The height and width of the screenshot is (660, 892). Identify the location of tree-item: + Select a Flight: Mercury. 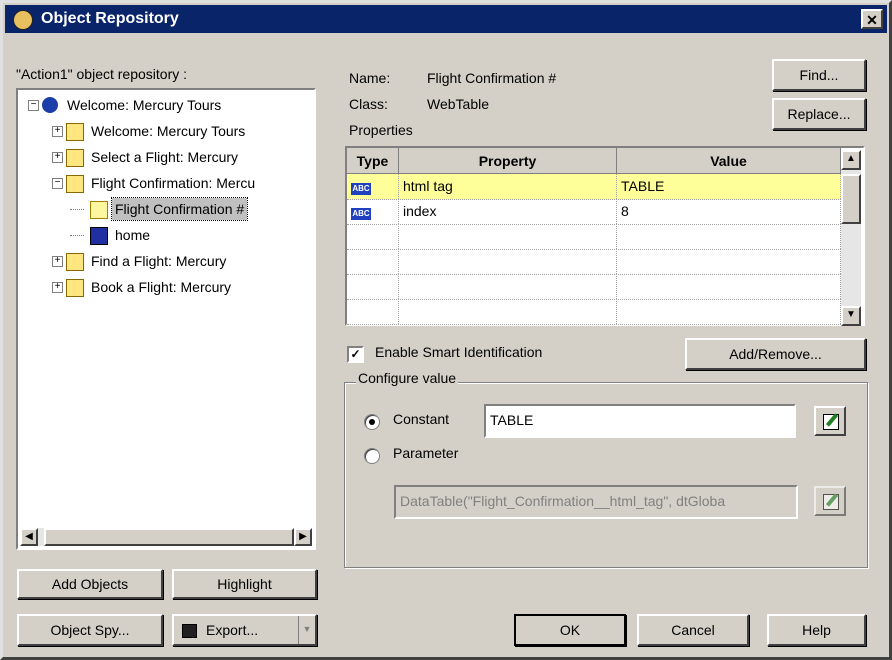
(166, 157).